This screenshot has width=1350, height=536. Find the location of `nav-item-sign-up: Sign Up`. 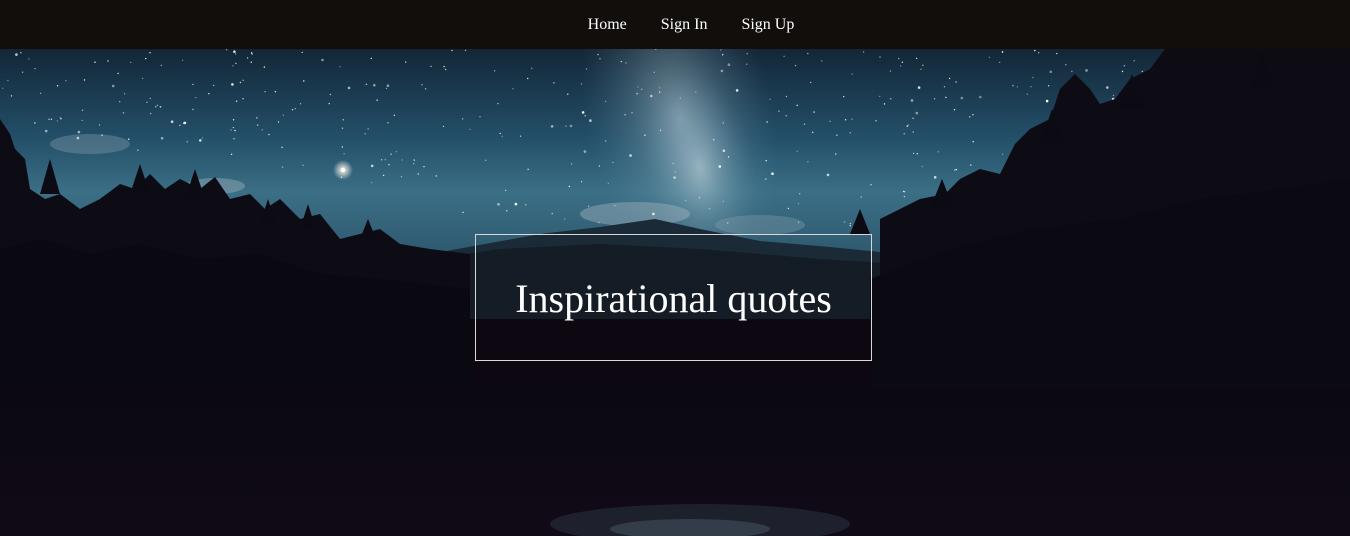

nav-item-sign-up: Sign Up is located at coordinates (767, 25).